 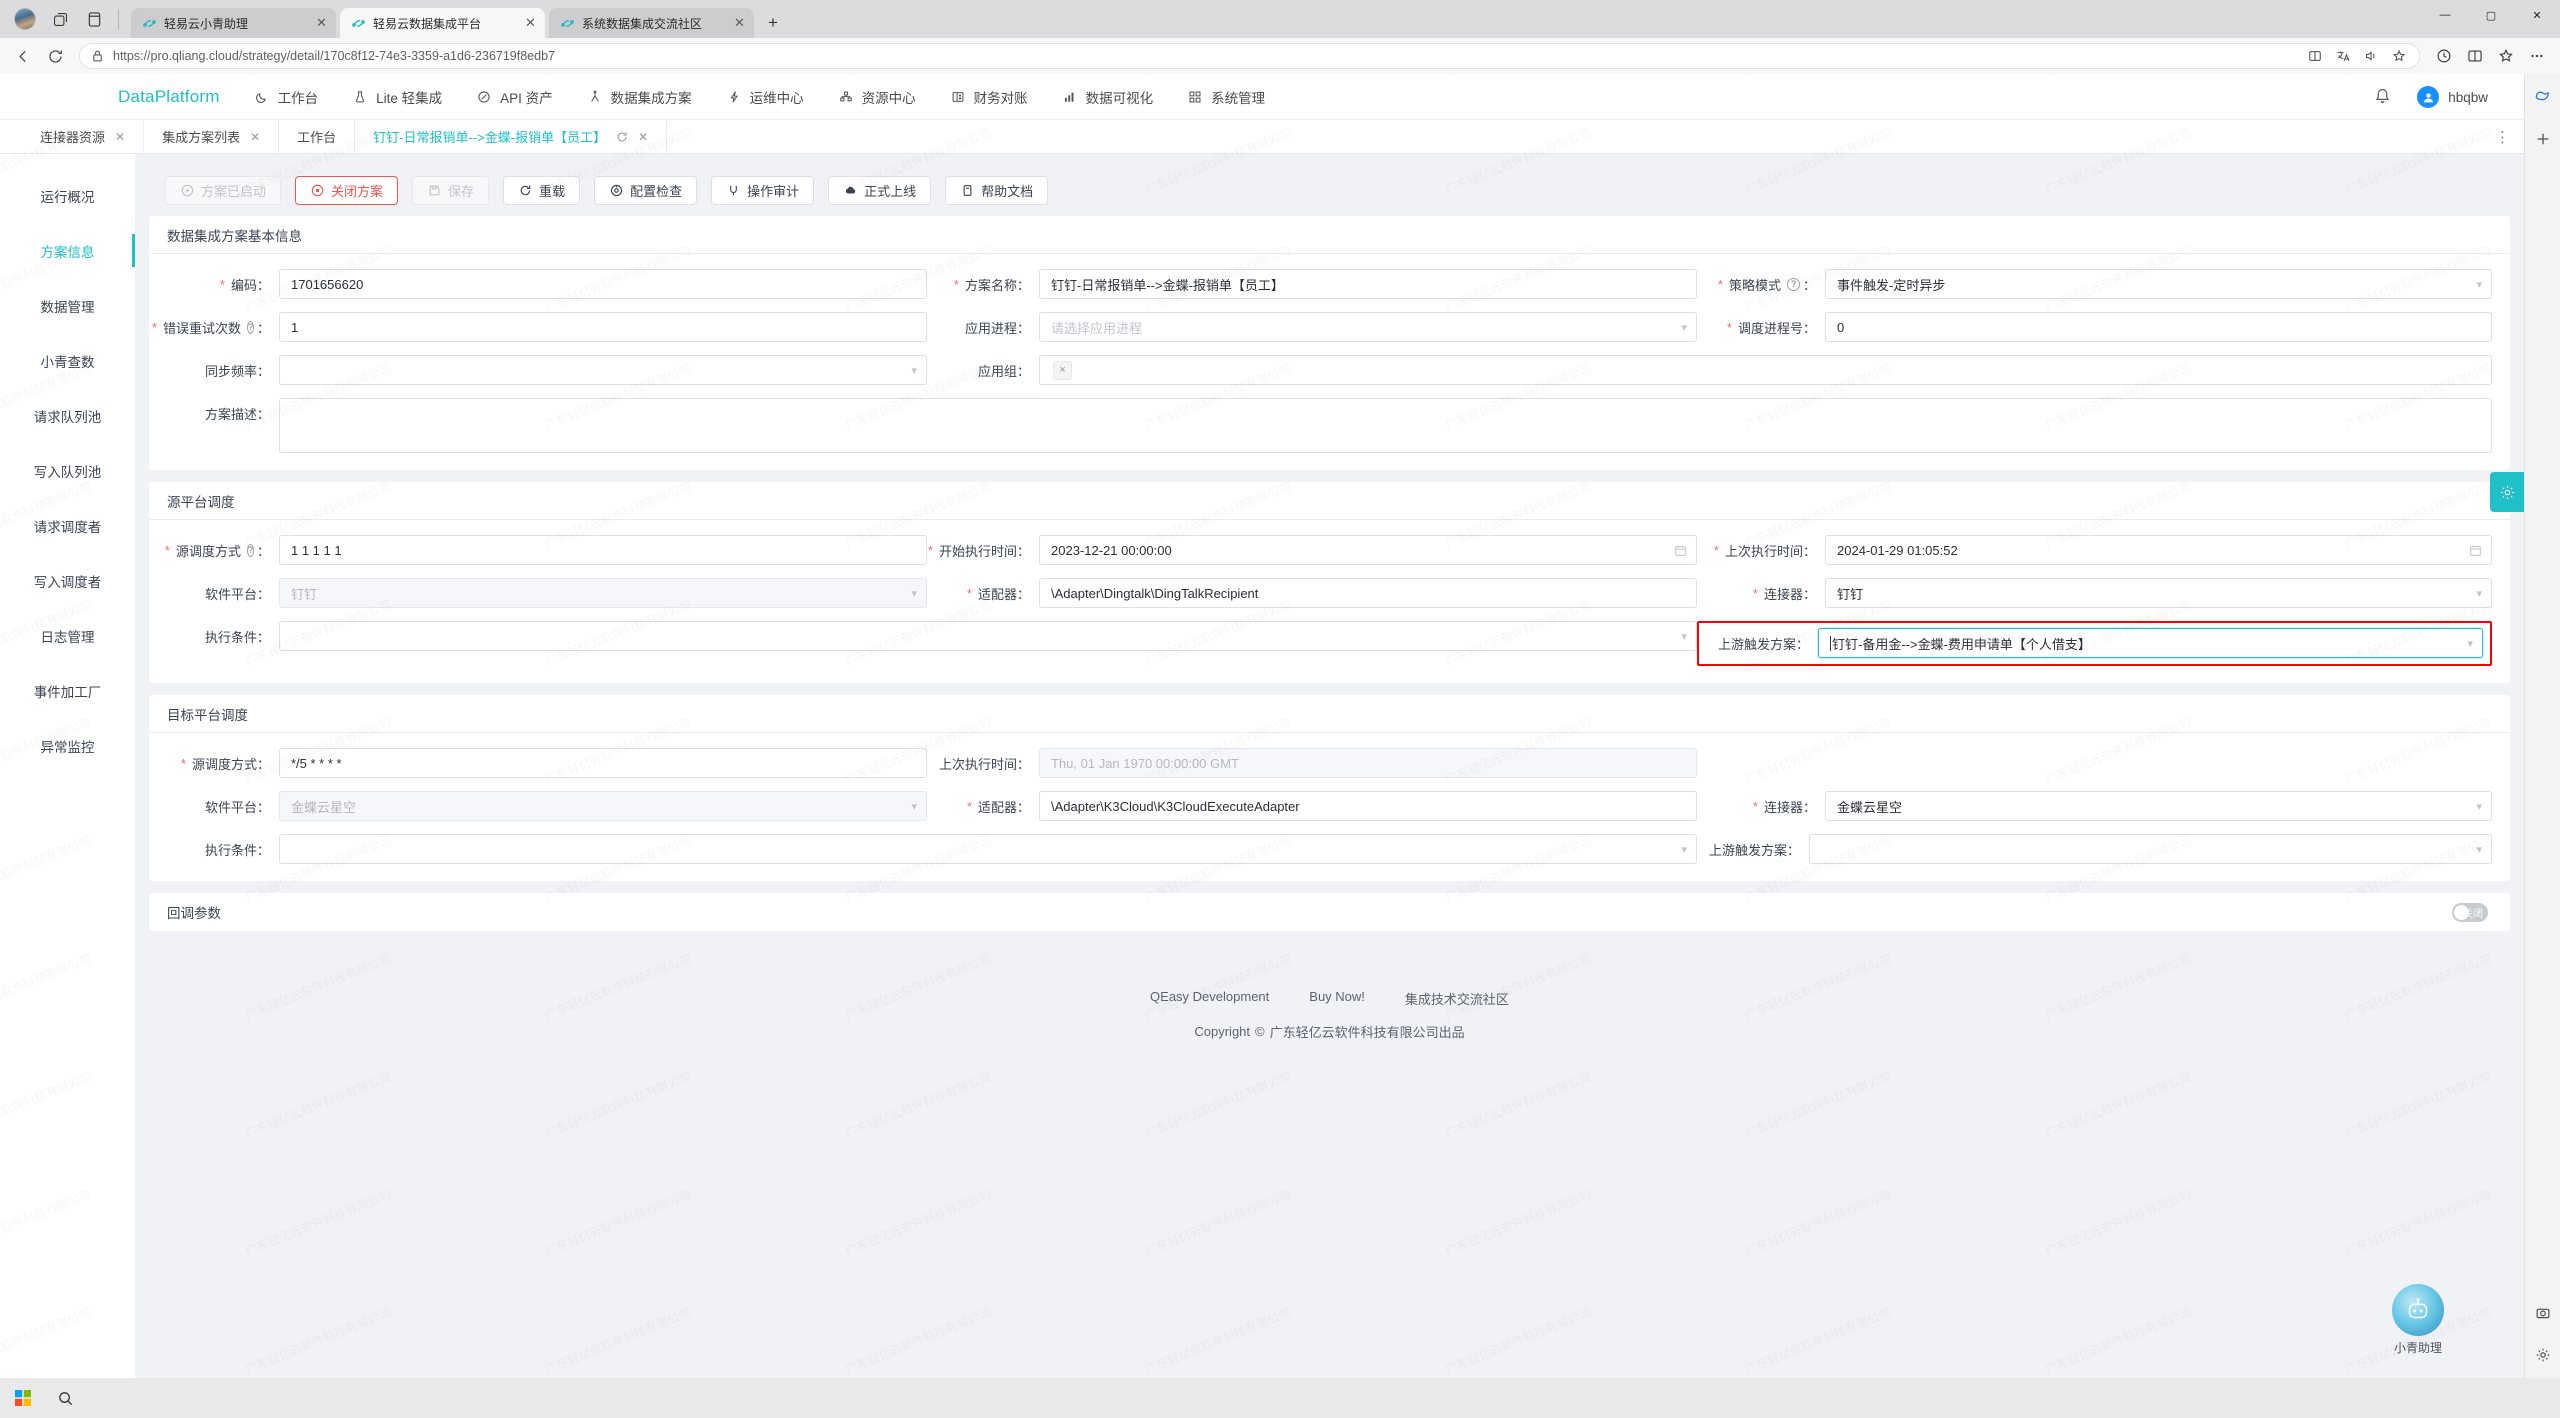 What do you see at coordinates (2158, 593) in the screenshot?
I see `src-connector-select: 钉钉` at bounding box center [2158, 593].